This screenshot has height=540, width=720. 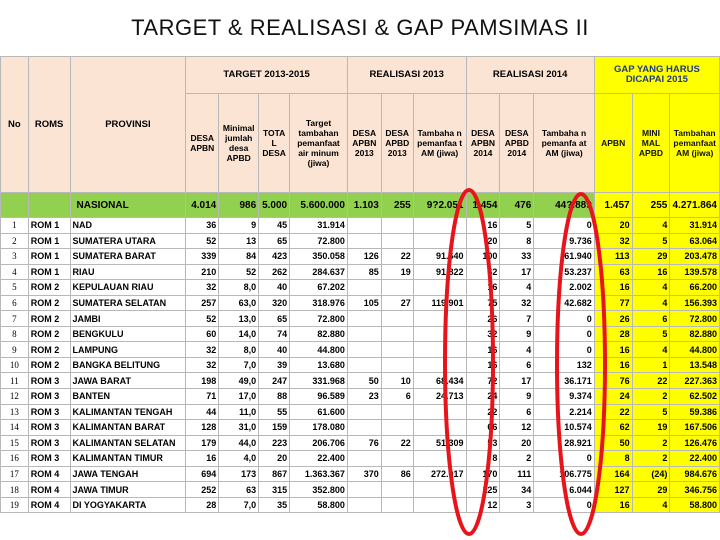 I want to click on cell-r14-apbd: 4, so click(x=517, y=287).